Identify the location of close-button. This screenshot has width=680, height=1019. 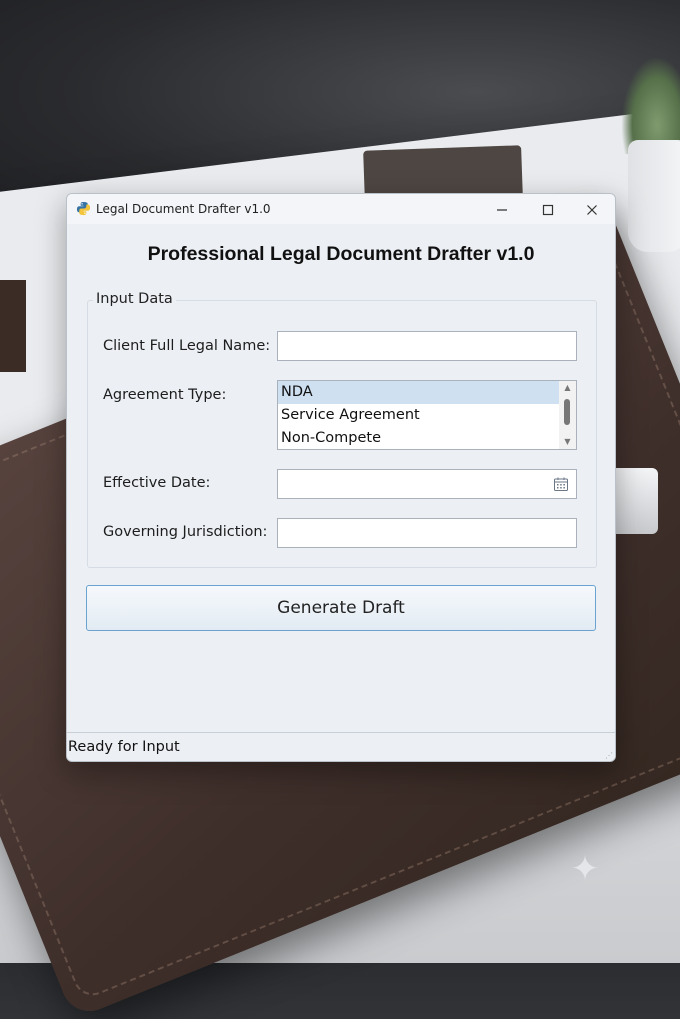
(592, 209).